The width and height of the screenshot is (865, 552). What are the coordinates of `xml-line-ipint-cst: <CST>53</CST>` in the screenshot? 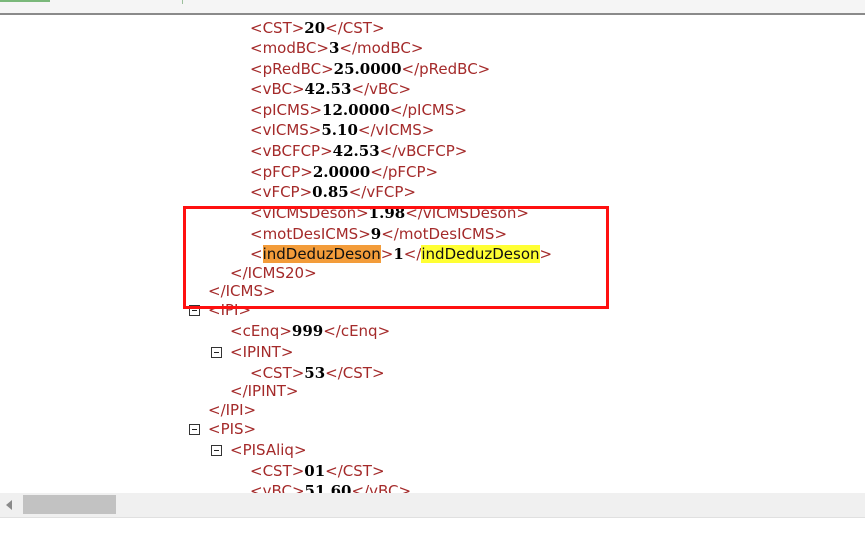 It's located at (317, 373).